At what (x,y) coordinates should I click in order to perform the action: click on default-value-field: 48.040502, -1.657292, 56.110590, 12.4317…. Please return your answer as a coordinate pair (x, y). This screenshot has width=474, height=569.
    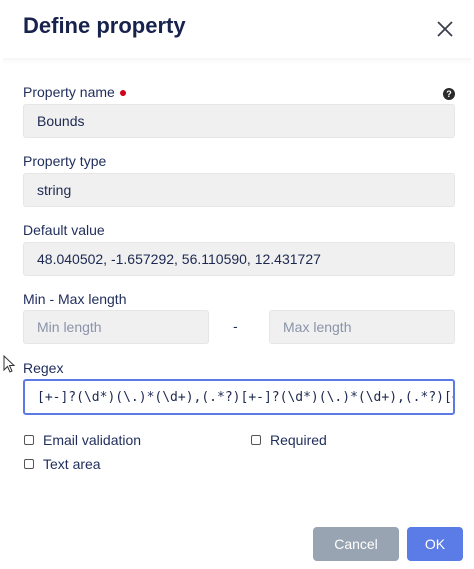
    Looking at the image, I should click on (239, 259).